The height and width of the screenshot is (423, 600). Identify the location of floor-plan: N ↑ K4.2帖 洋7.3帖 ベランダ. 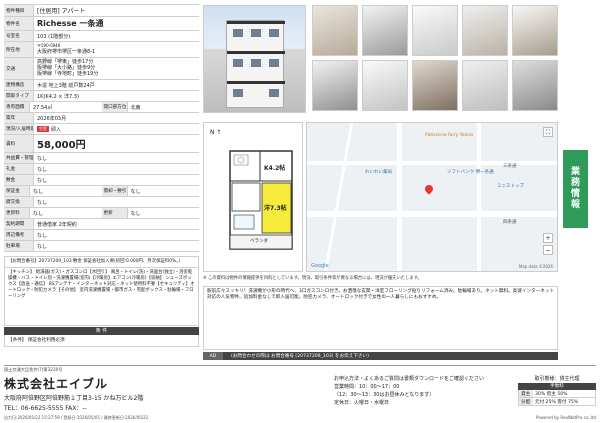
(253, 197).